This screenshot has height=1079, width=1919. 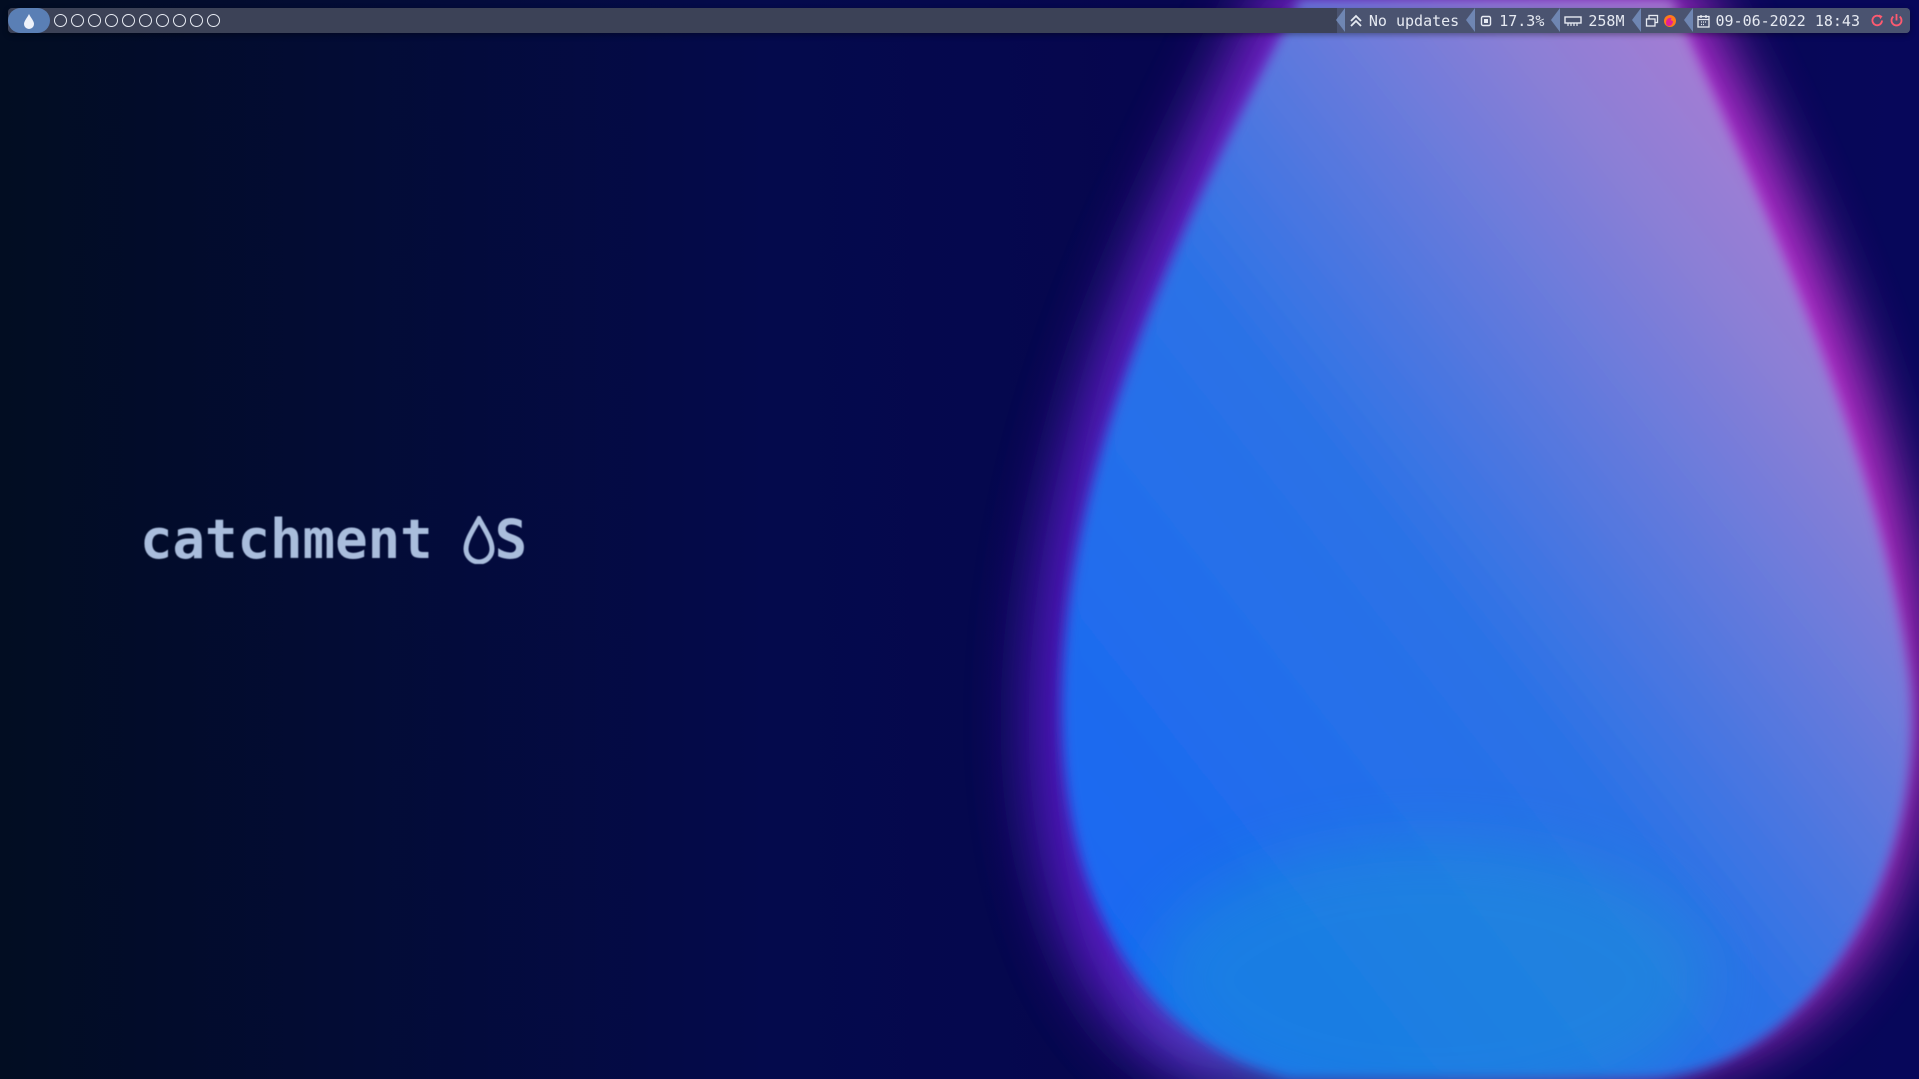 What do you see at coordinates (1522, 20) in the screenshot?
I see `cpu-value: 17.3%` at bounding box center [1522, 20].